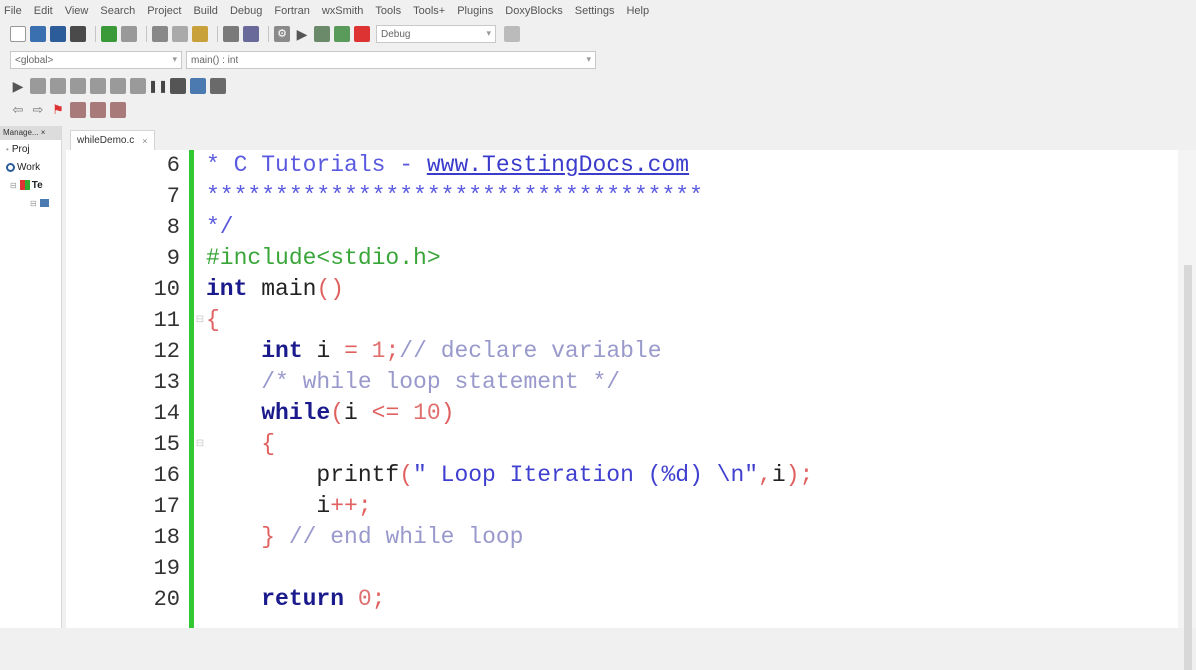  What do you see at coordinates (246, 11) in the screenshot?
I see `menu-debug: Debug` at bounding box center [246, 11].